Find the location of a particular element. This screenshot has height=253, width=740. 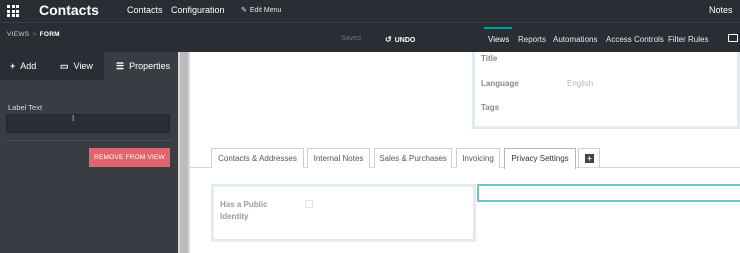

breadcrumb: VIEWS > FORM is located at coordinates (33, 34).